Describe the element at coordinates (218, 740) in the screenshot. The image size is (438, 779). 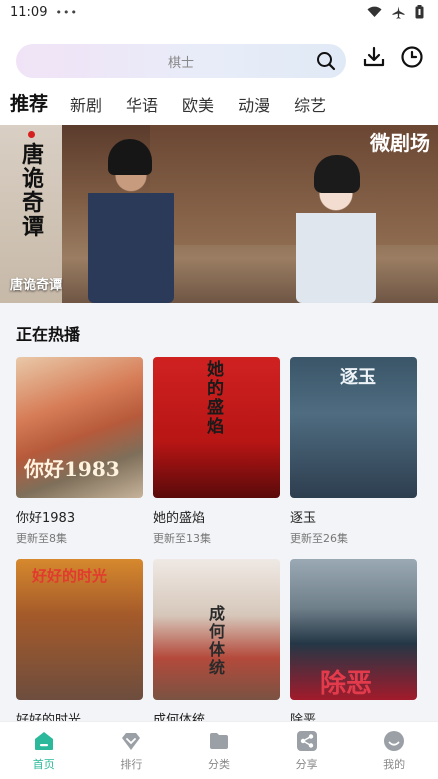
I see `folder-icon` at that location.